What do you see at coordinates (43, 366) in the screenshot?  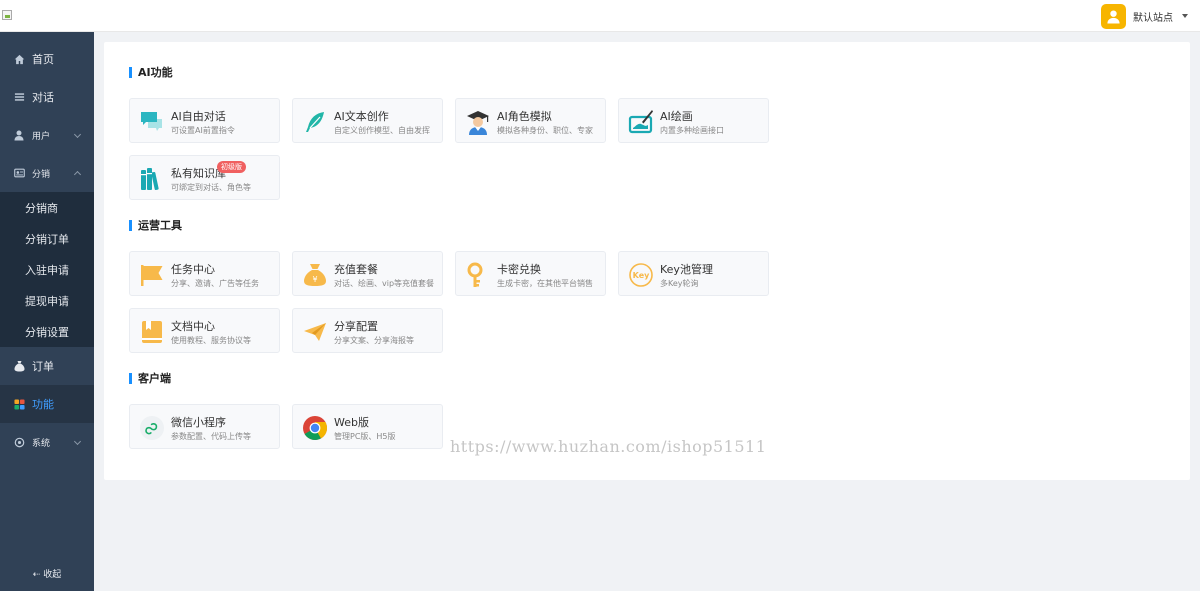 I see `sidebar-item-label: 订单` at bounding box center [43, 366].